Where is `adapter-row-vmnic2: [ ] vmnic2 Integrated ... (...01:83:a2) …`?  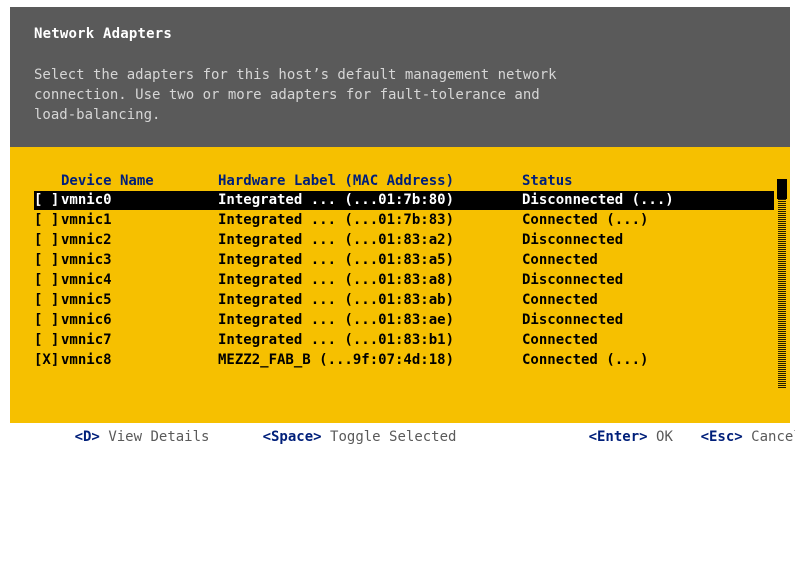
adapter-row-vmnic2: [ ] vmnic2 Integrated ... (...01:83:a2) … is located at coordinates (404, 240).